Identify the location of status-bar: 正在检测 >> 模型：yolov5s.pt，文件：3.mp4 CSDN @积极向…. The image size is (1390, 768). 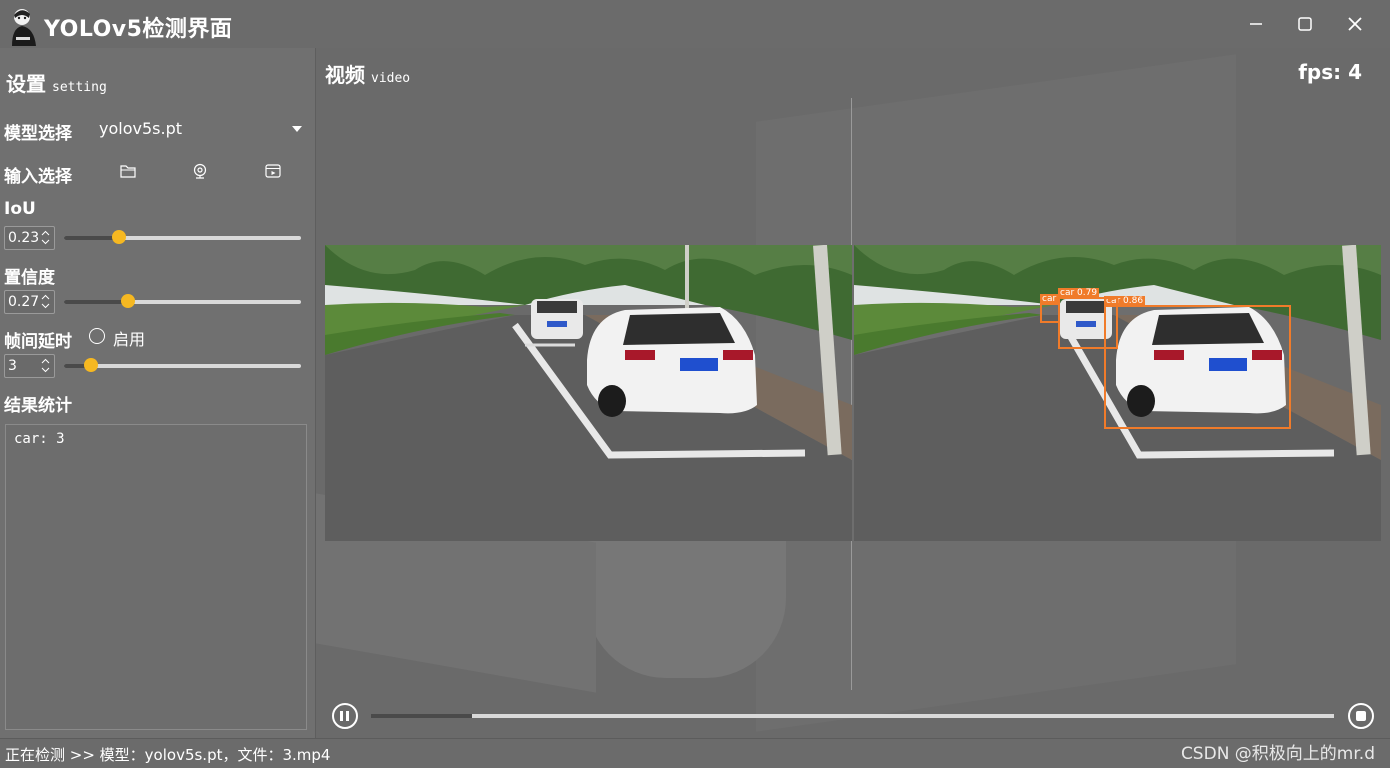
(695, 753).